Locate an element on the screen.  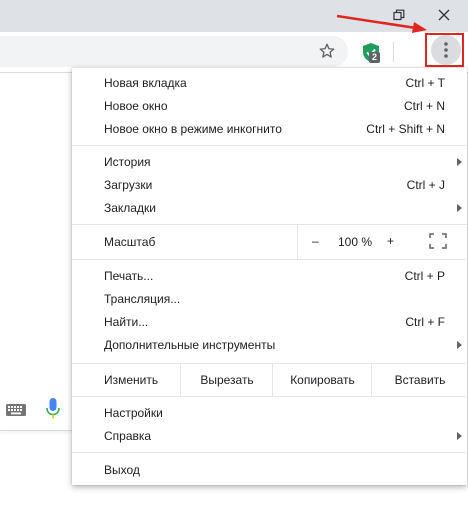
menu-item-print: Печать... Ctrl + P is located at coordinates (269, 276).